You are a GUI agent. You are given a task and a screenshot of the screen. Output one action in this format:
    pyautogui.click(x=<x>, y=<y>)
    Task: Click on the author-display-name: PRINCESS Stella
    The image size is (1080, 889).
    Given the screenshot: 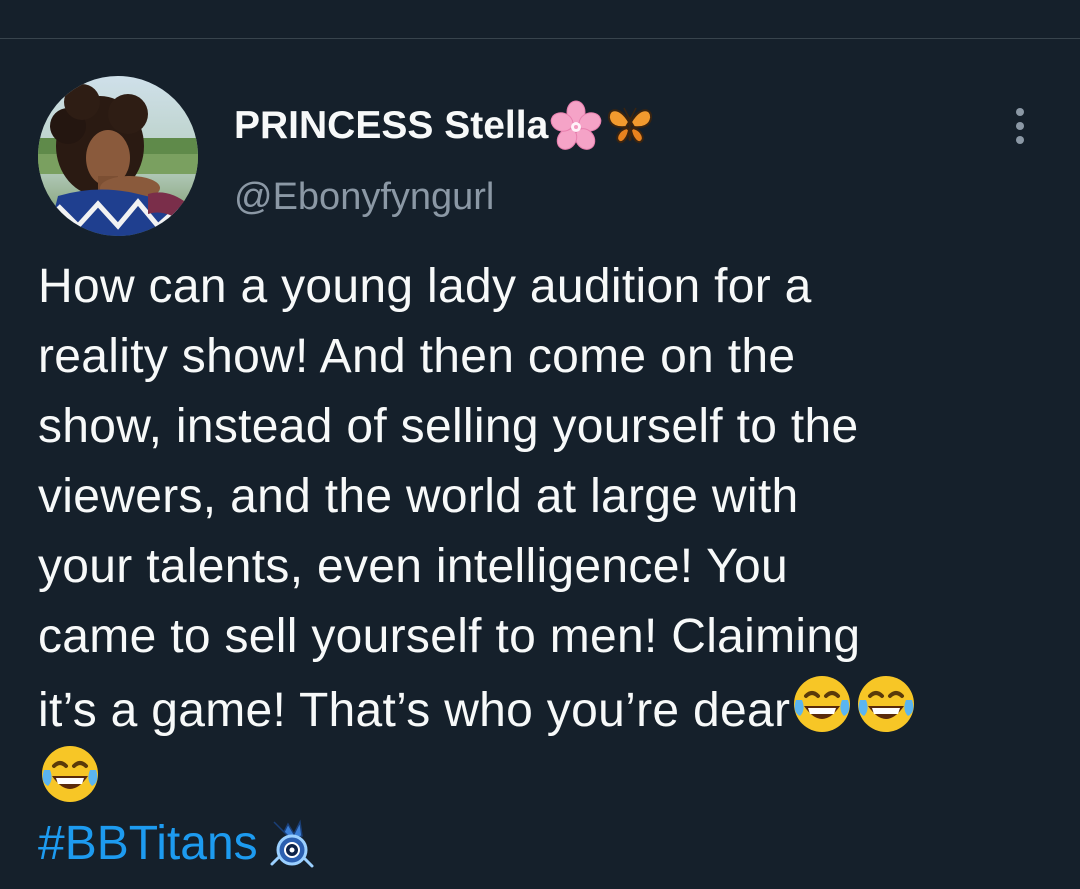 What is the action you would take?
    pyautogui.click(x=445, y=126)
    